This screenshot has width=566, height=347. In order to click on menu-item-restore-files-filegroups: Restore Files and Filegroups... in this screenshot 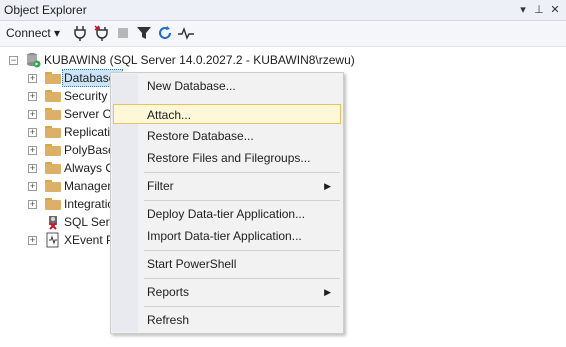, I will do `click(227, 158)`.